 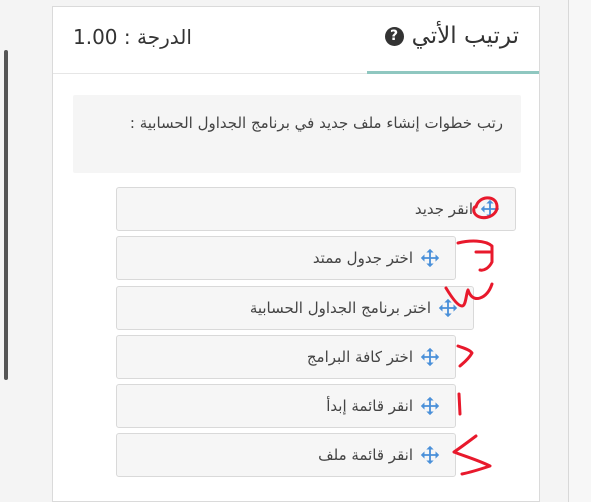 I want to click on side-panel-edge, so click(x=579, y=251).